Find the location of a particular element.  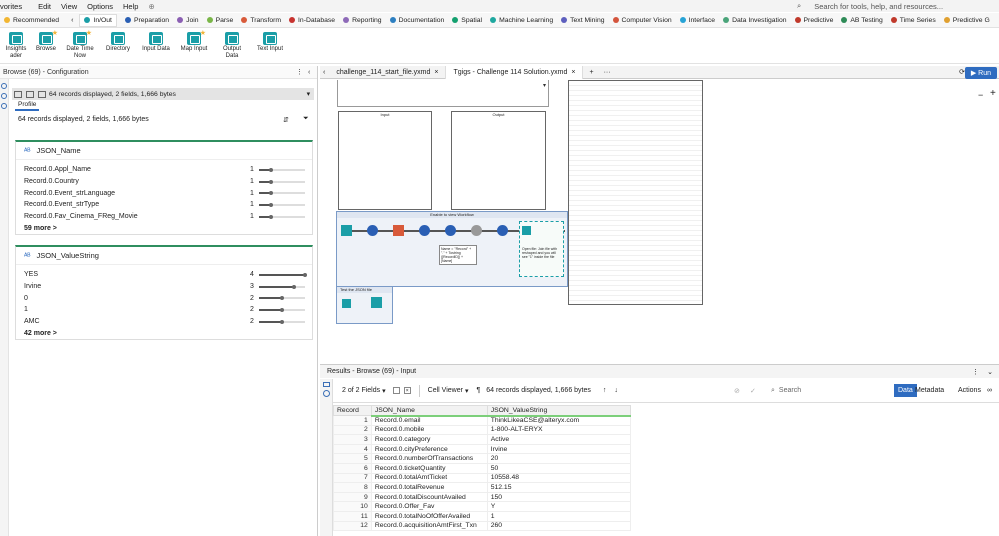

run-button: ▶ Run is located at coordinates (980, 73).